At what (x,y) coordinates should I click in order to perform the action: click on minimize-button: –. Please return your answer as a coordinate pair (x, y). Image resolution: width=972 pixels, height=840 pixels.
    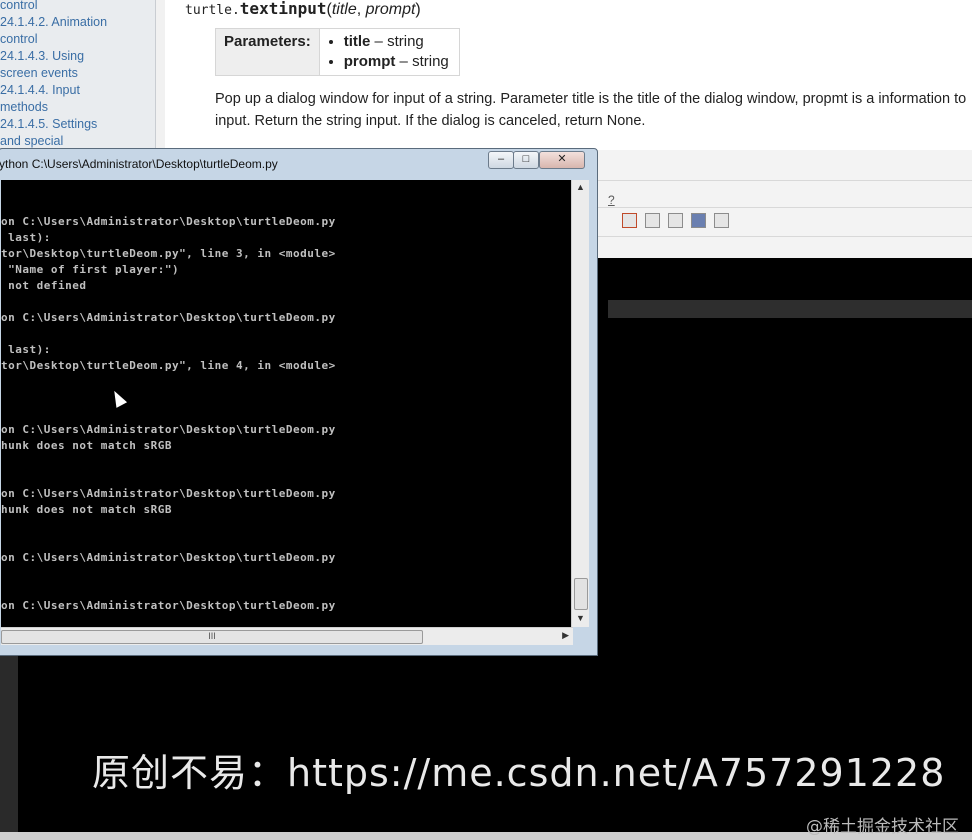
    Looking at the image, I should click on (501, 160).